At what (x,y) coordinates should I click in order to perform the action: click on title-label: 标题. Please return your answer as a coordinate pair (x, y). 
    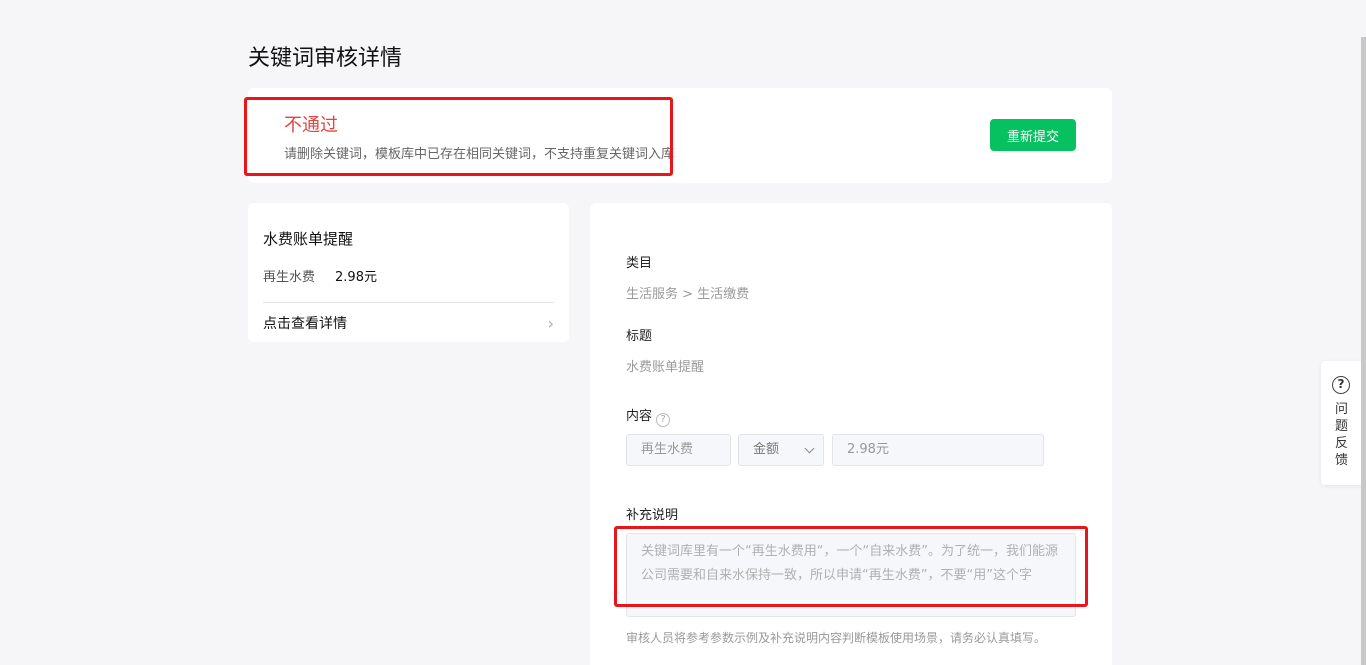
    Looking at the image, I should click on (639, 336).